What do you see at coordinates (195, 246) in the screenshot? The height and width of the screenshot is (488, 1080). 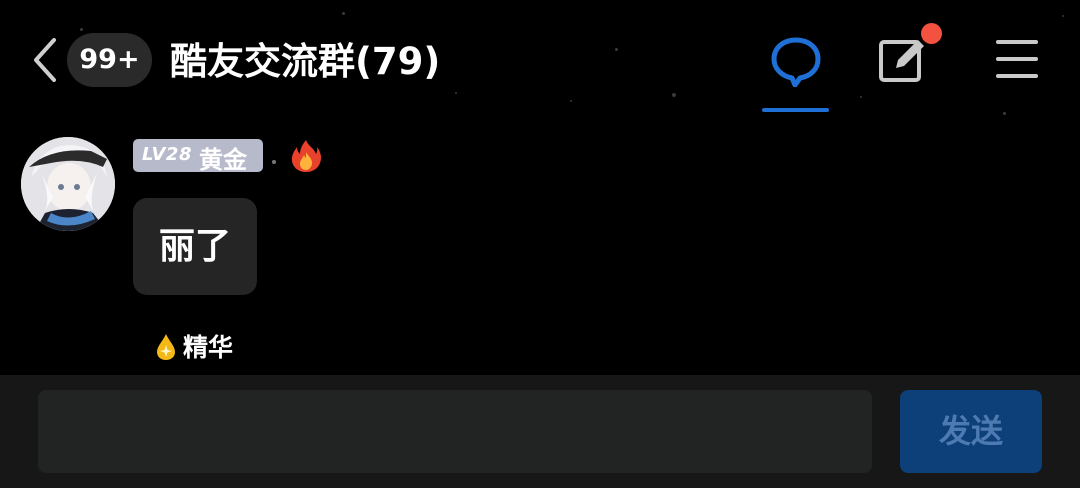 I see `message-bubble: 丽了` at bounding box center [195, 246].